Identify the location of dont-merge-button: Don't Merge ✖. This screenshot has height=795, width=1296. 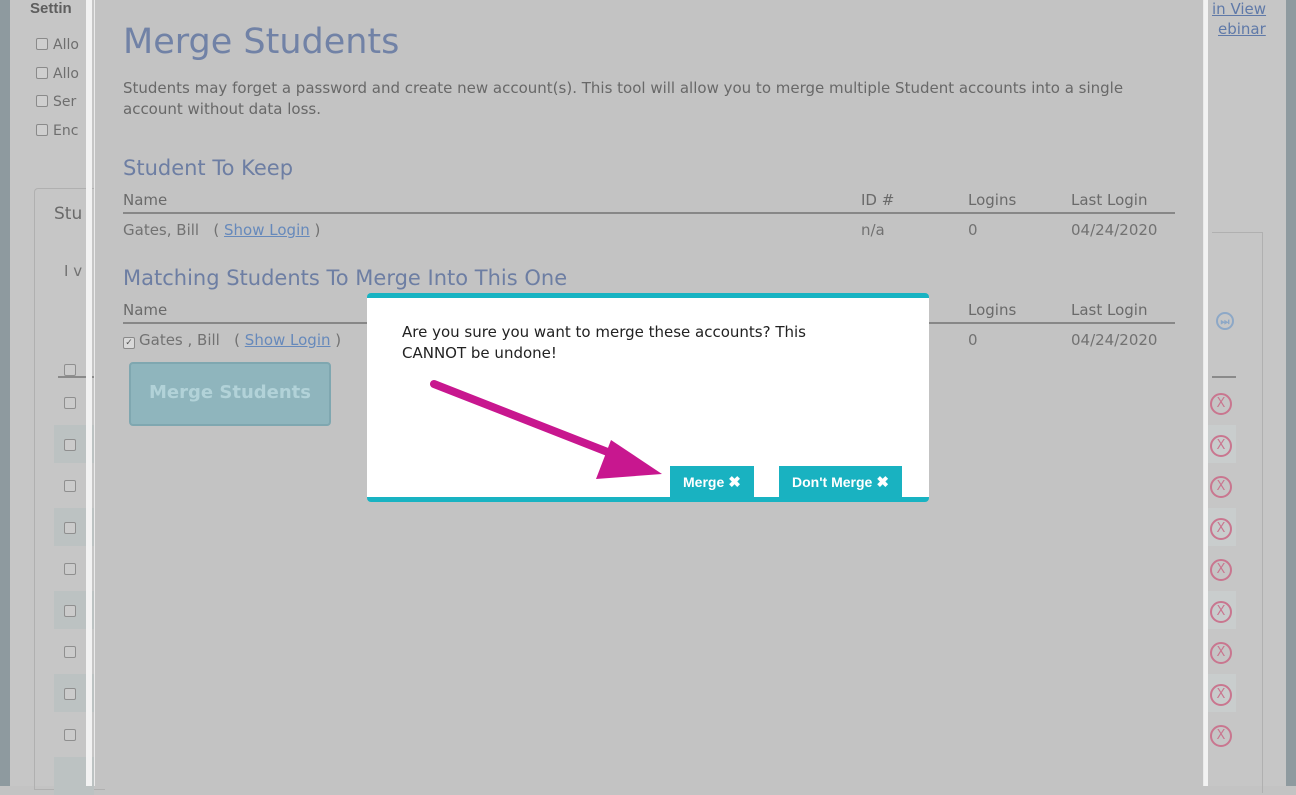
(840, 482).